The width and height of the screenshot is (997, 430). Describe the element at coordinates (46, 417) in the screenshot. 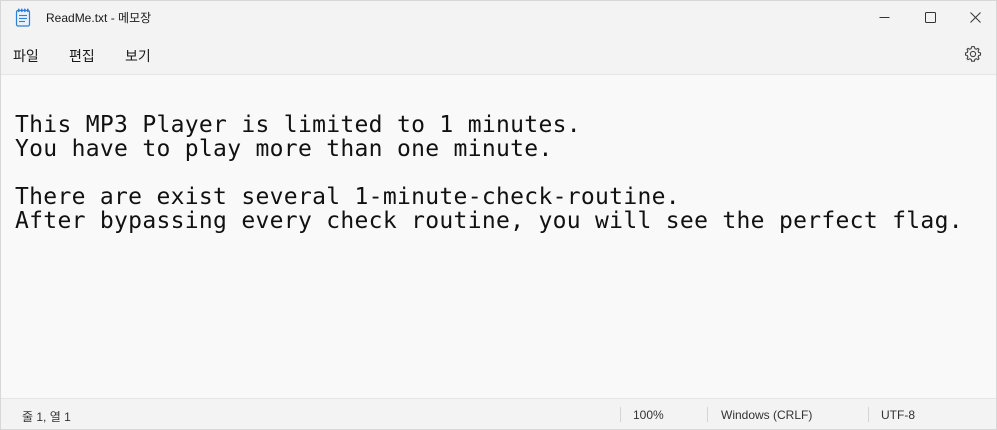

I see `status-cursor-position: 줄 1, 열 1` at that location.